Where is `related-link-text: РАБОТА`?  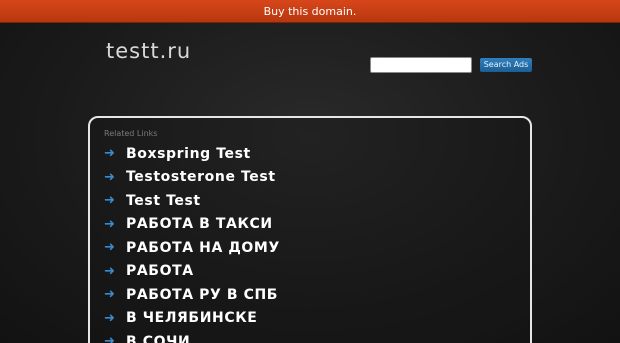 related-link-text: РАБОТА is located at coordinates (160, 271).